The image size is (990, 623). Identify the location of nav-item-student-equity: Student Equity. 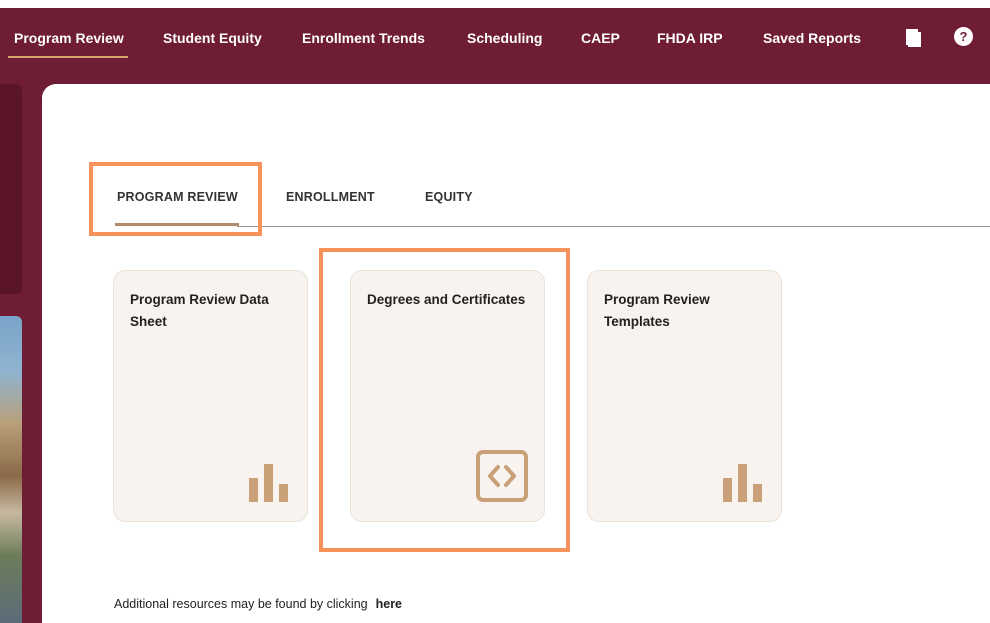
(212, 38).